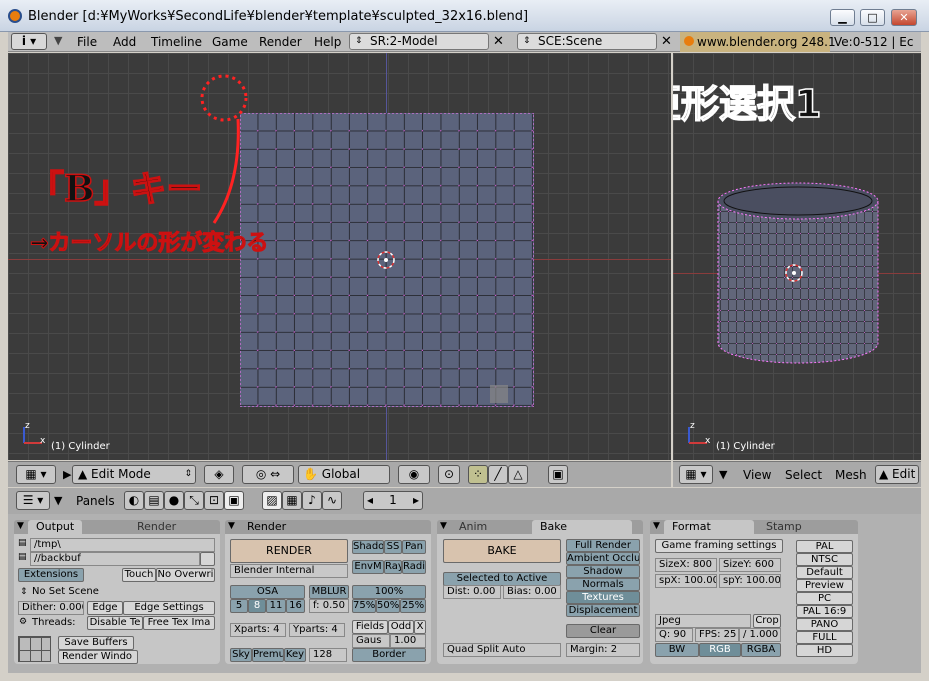 The height and width of the screenshot is (681, 929). I want to click on bake-mode-textures: Textures, so click(603, 597).